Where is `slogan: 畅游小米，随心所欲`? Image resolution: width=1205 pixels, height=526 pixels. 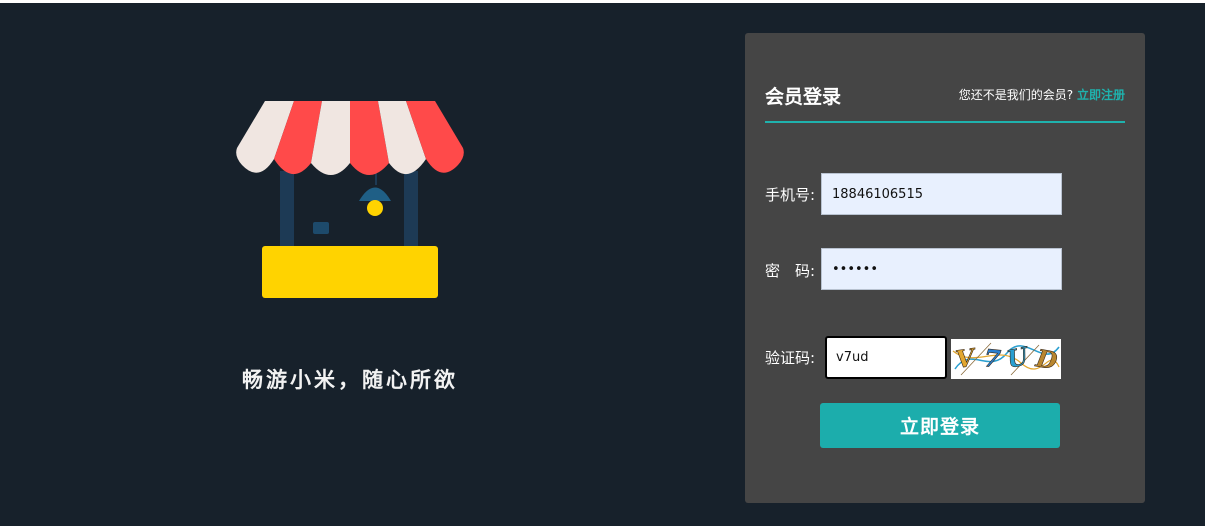 slogan: 畅游小米，随心所欲 is located at coordinates (350, 379).